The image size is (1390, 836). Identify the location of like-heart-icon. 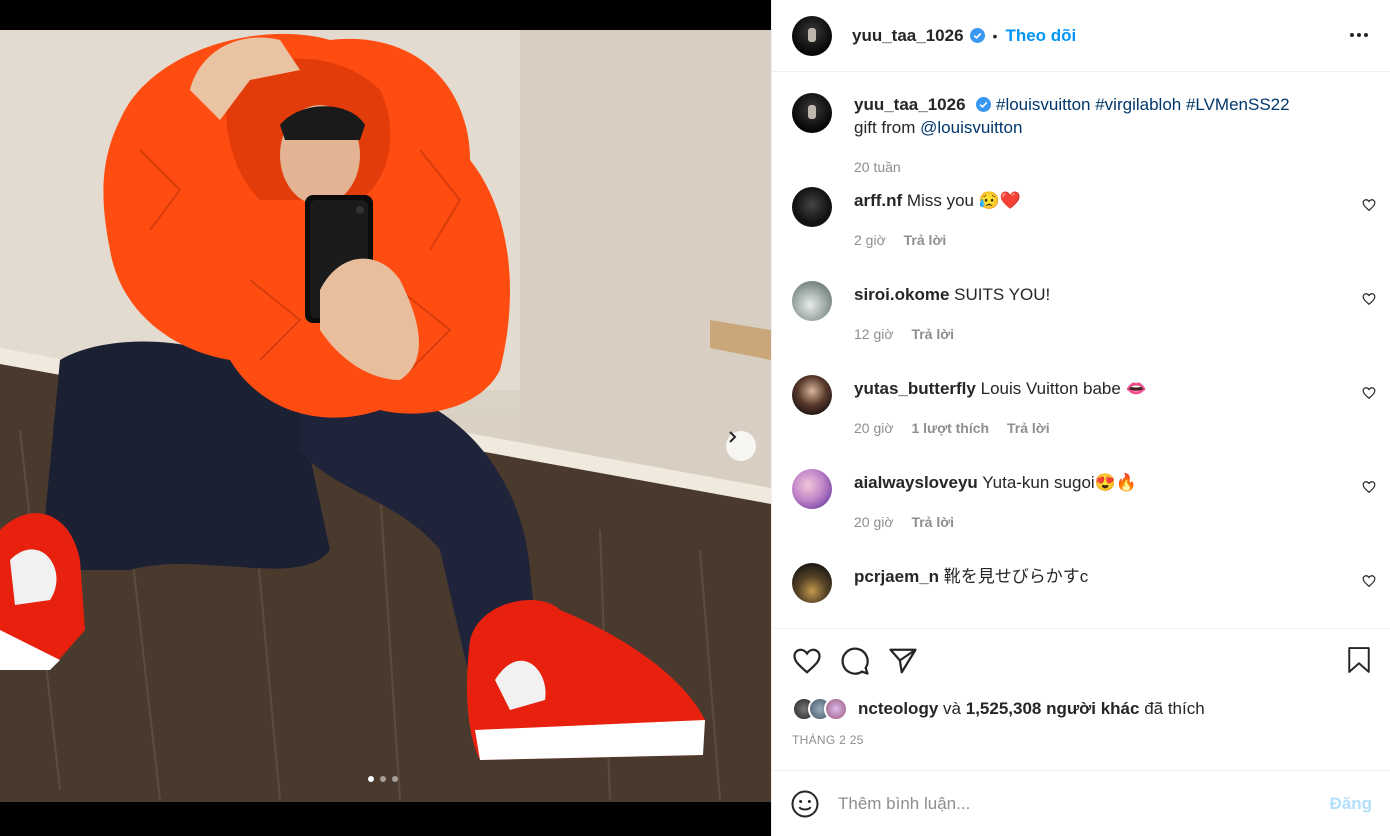
(807, 661).